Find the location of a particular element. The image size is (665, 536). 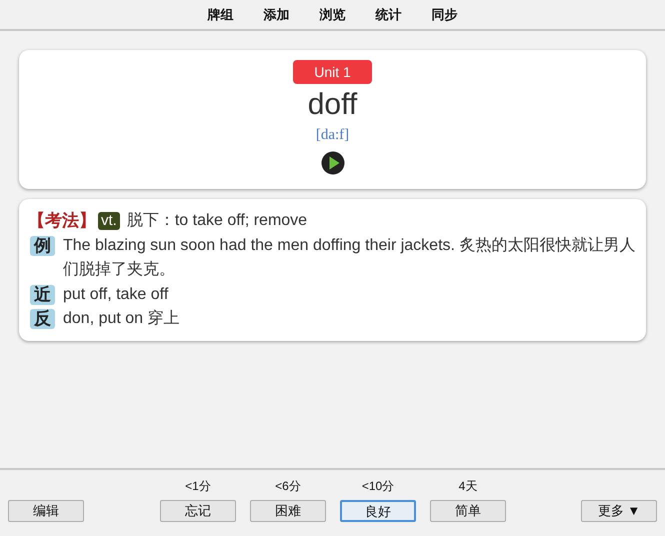

play-icon is located at coordinates (332, 163).